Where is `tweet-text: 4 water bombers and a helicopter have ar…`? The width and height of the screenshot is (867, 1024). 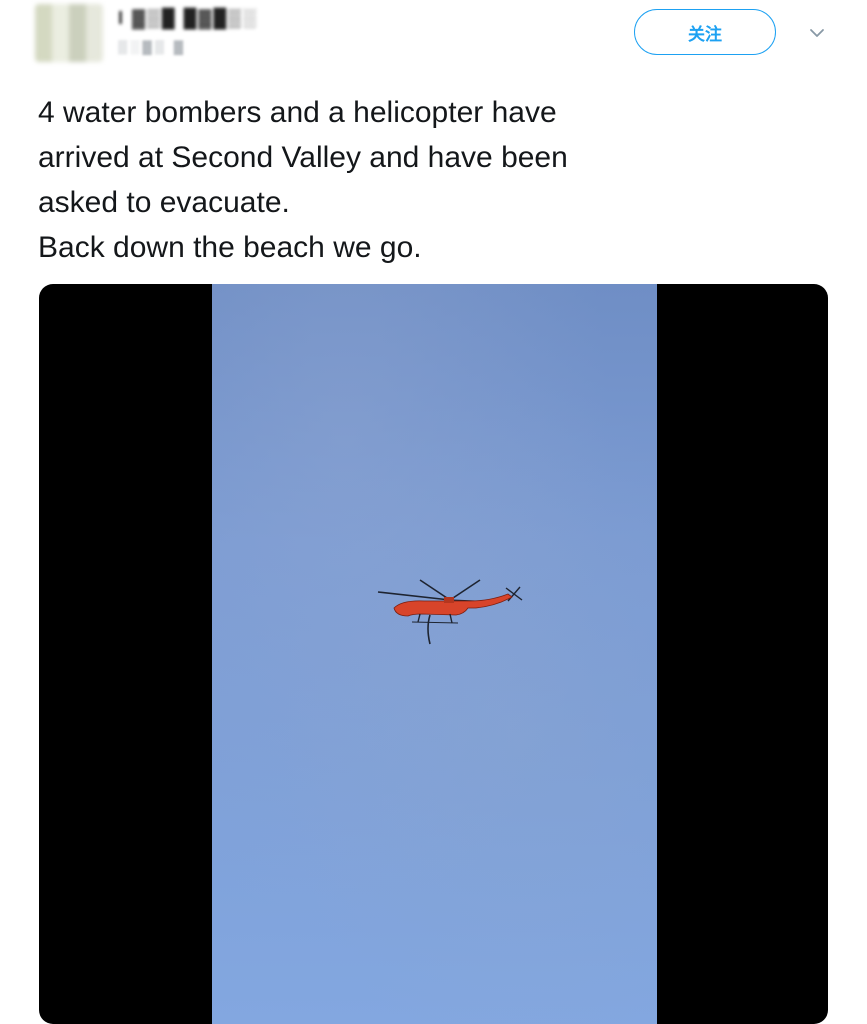
tweet-text: 4 water bombers and a helicopter have ar… is located at coordinates (303, 180).